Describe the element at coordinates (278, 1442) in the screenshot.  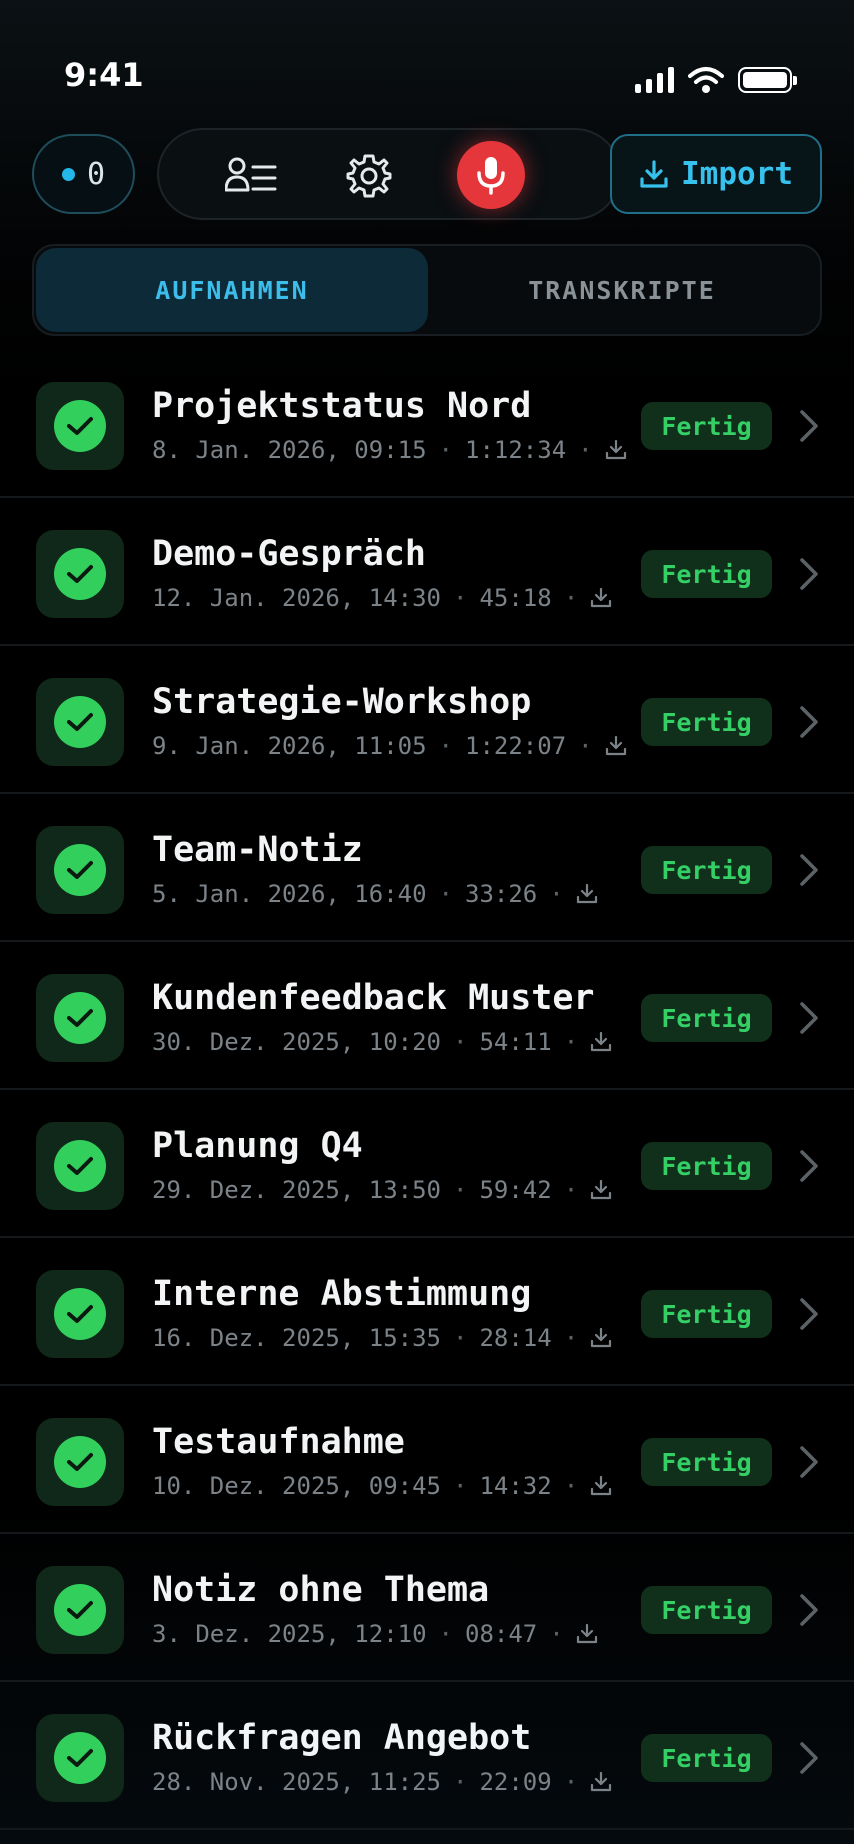
I see `recording-title: Testaufnahme` at that location.